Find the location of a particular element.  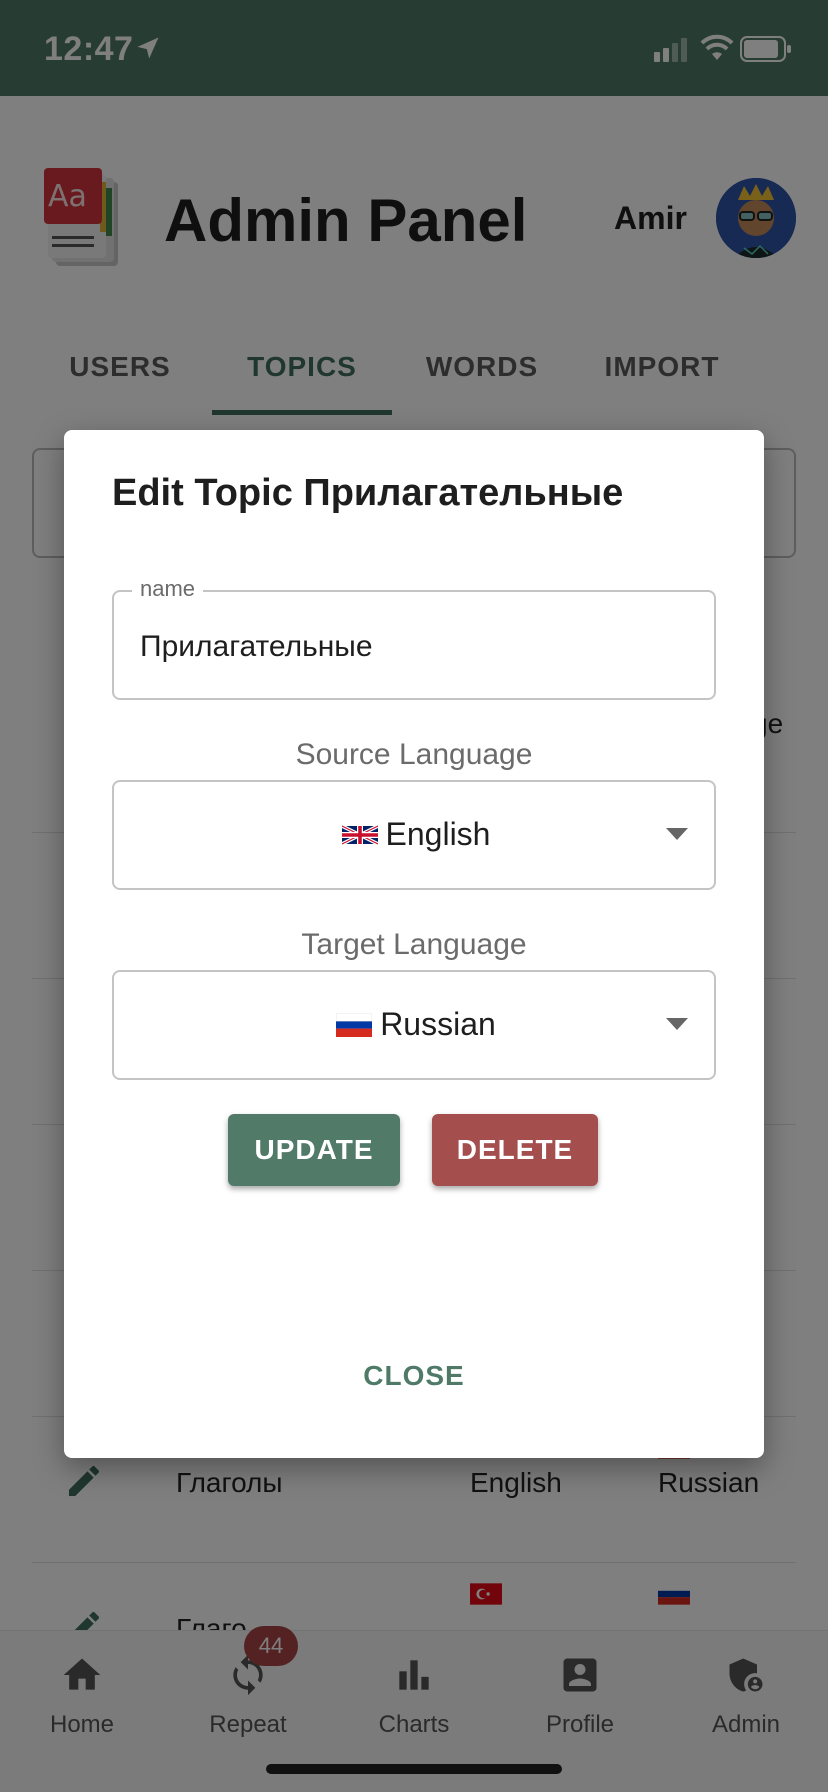

source-language-select: English is located at coordinates (414, 835).